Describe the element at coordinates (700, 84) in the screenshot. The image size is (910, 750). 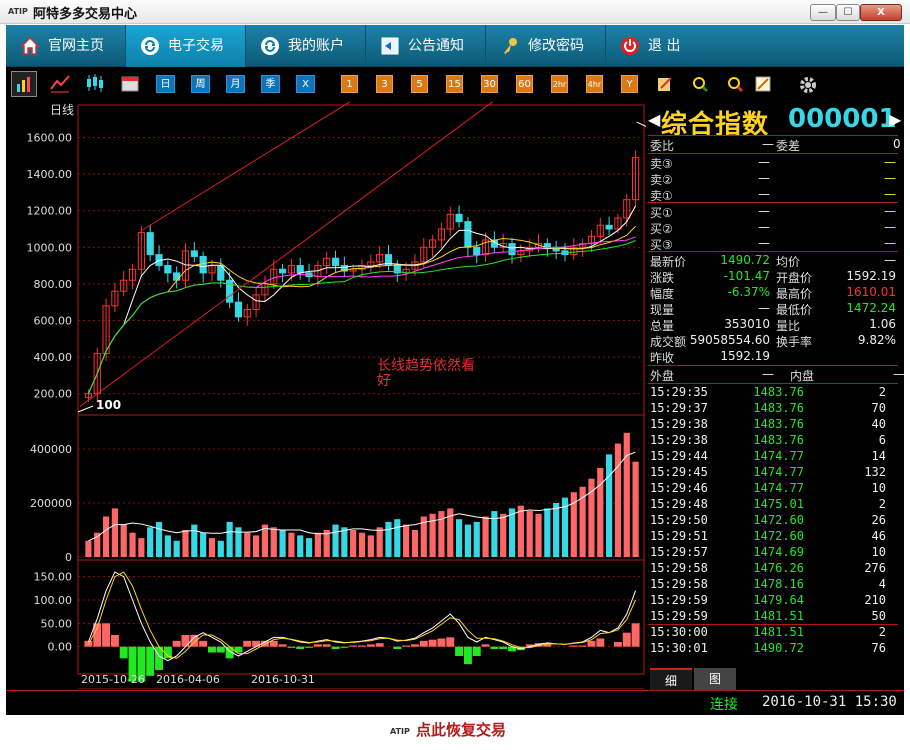
I see `zoom-in-button` at that location.